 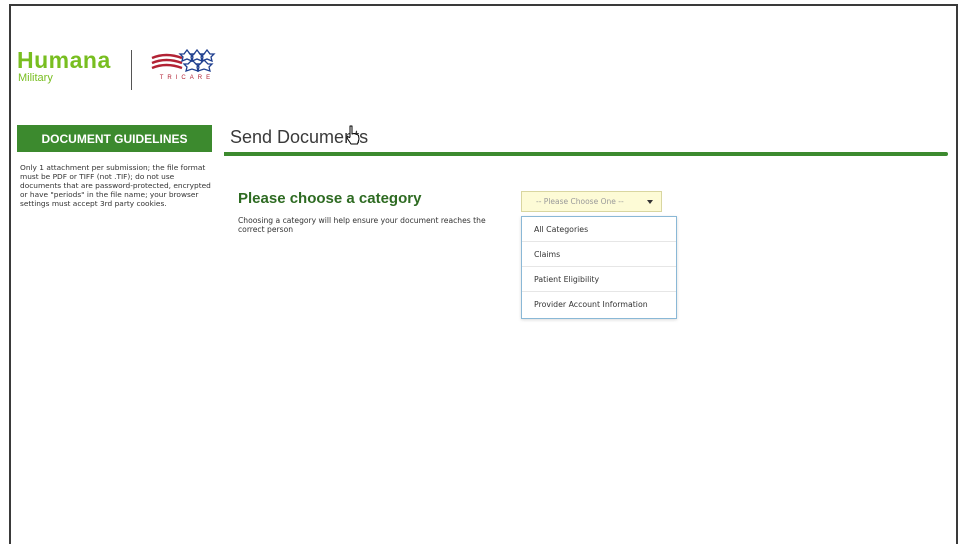 What do you see at coordinates (353, 135) in the screenshot?
I see `hand-pointer-cursor-icon` at bounding box center [353, 135].